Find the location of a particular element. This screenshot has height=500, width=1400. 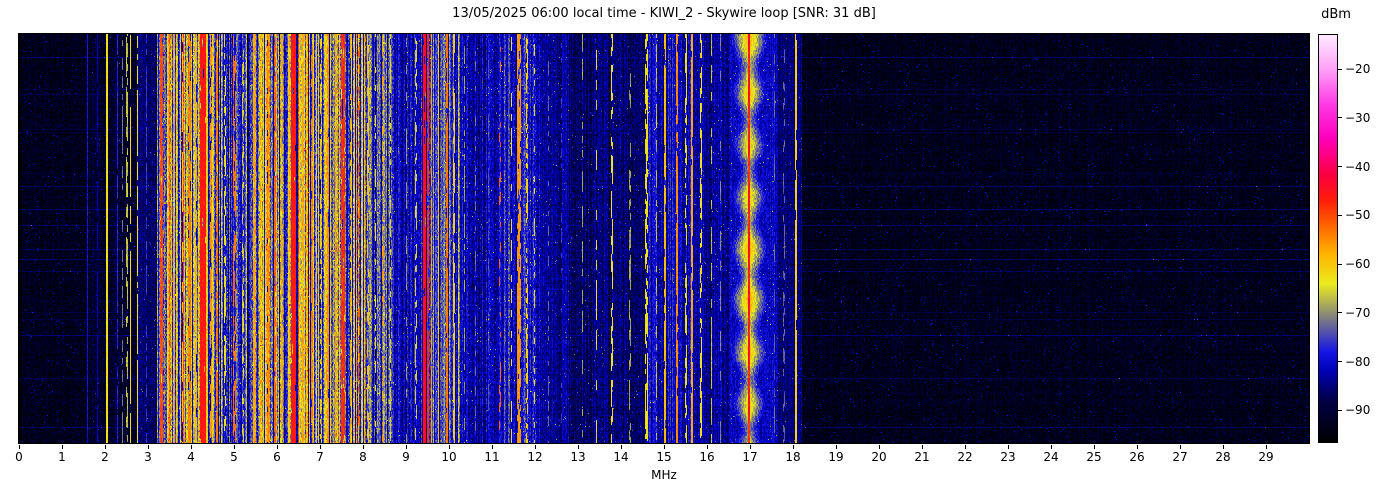

x-tick-label: 7 is located at coordinates (320, 457).